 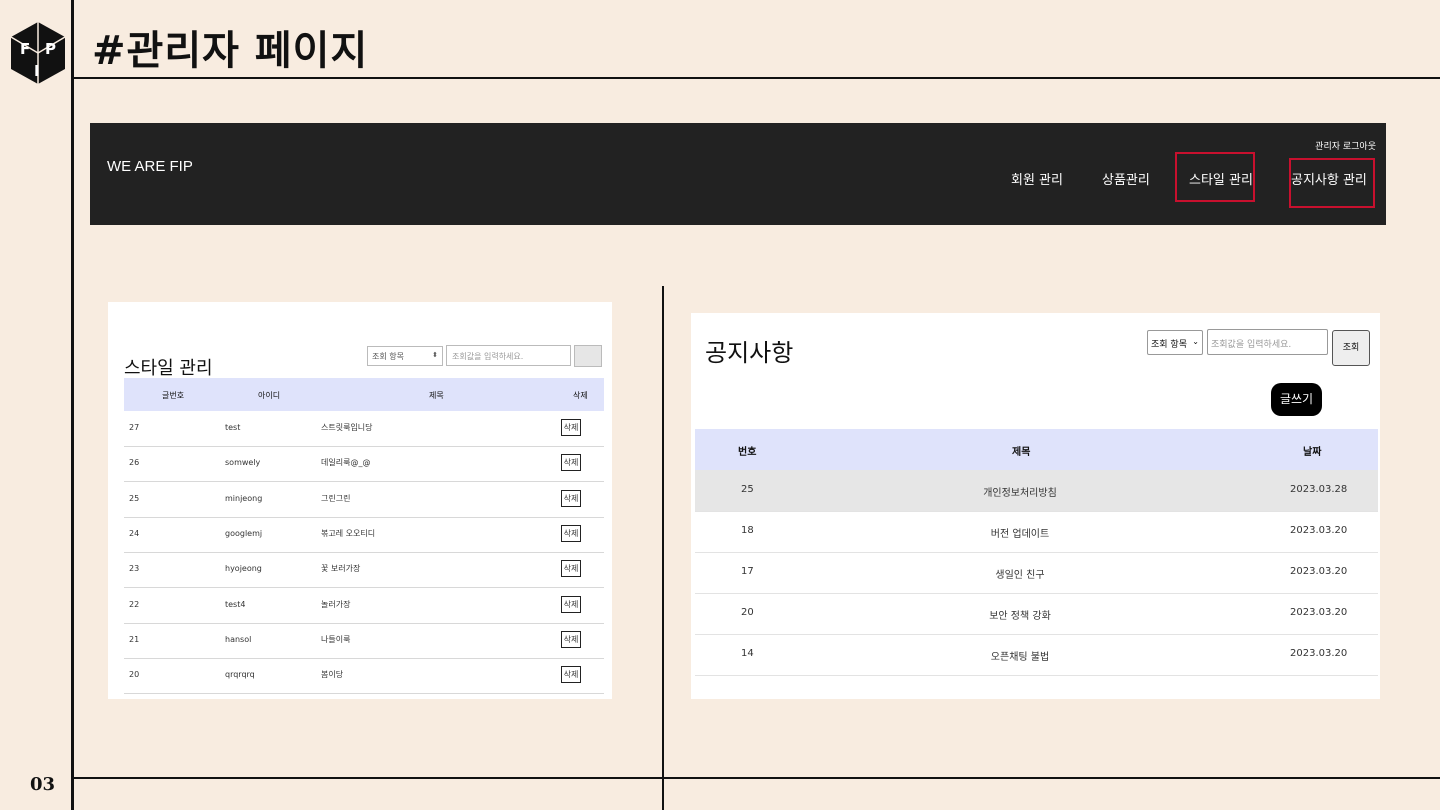 I want to click on write-button: 글쓰기, so click(x=1296, y=399).